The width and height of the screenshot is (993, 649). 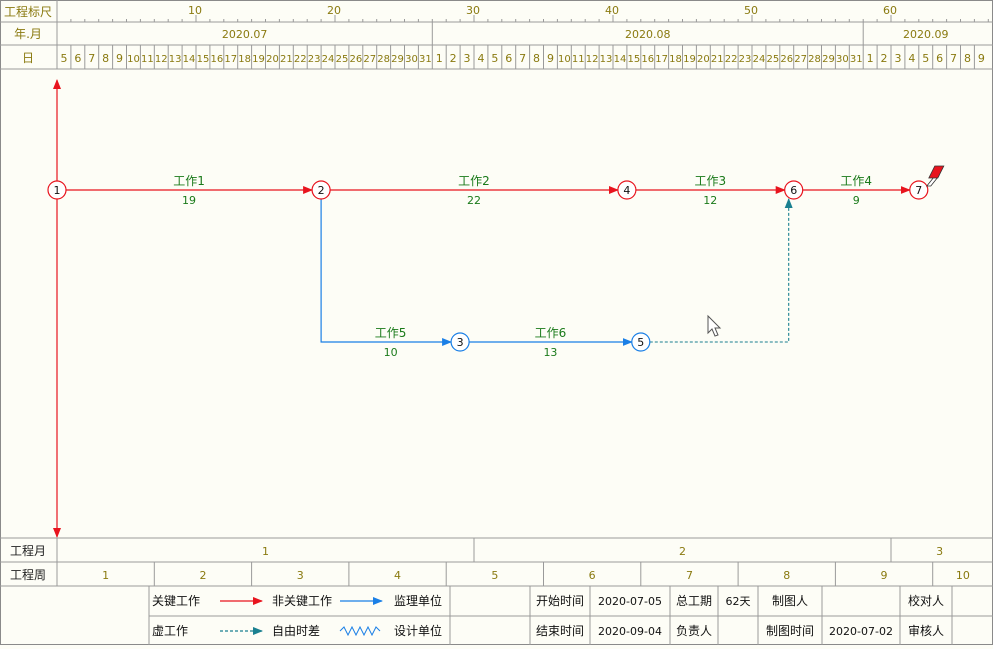 What do you see at coordinates (230, 59) in the screenshot?
I see `day-cell: 17` at bounding box center [230, 59].